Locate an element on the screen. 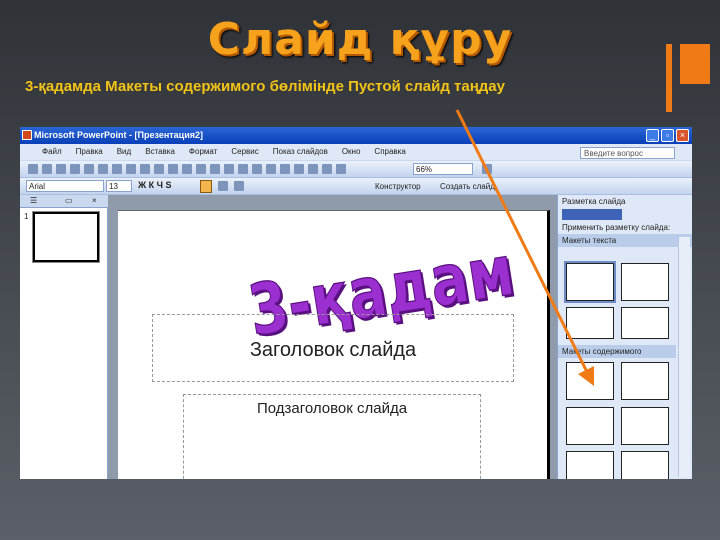 This screenshot has height=540, width=720. arrow-line is located at coordinates (525, 248).